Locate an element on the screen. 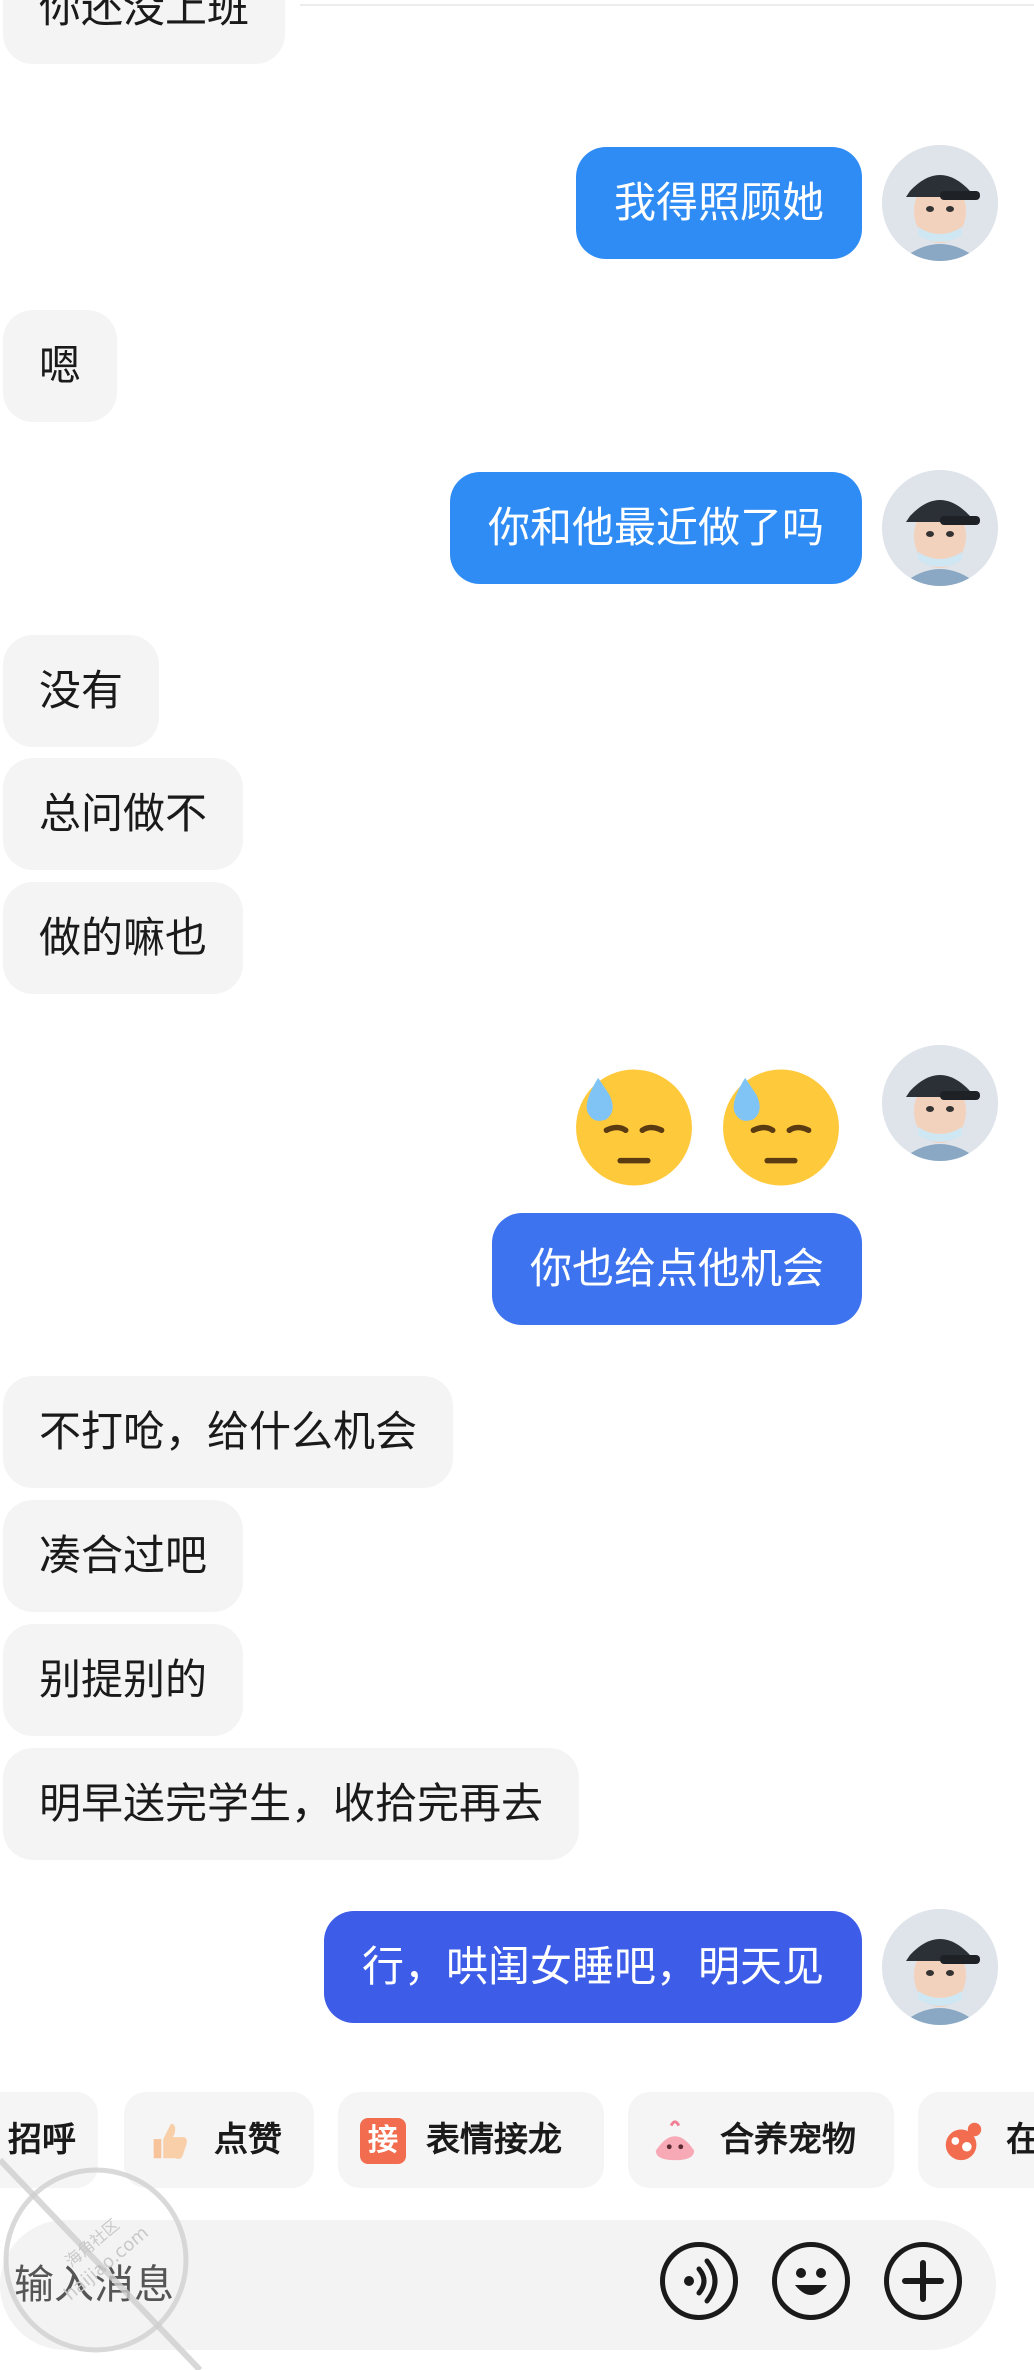 This screenshot has width=1034, height=2370. top-divider is located at coordinates (667, 3).